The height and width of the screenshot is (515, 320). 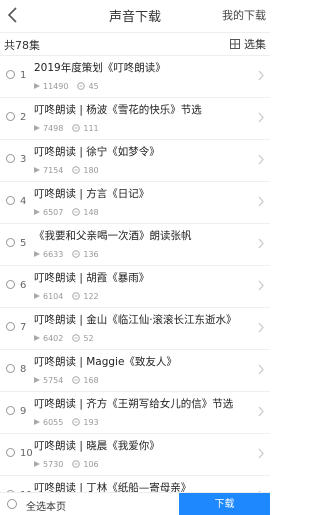 What do you see at coordinates (135, 44) in the screenshot?
I see `episode-toolbar: 共78集 选集` at bounding box center [135, 44].